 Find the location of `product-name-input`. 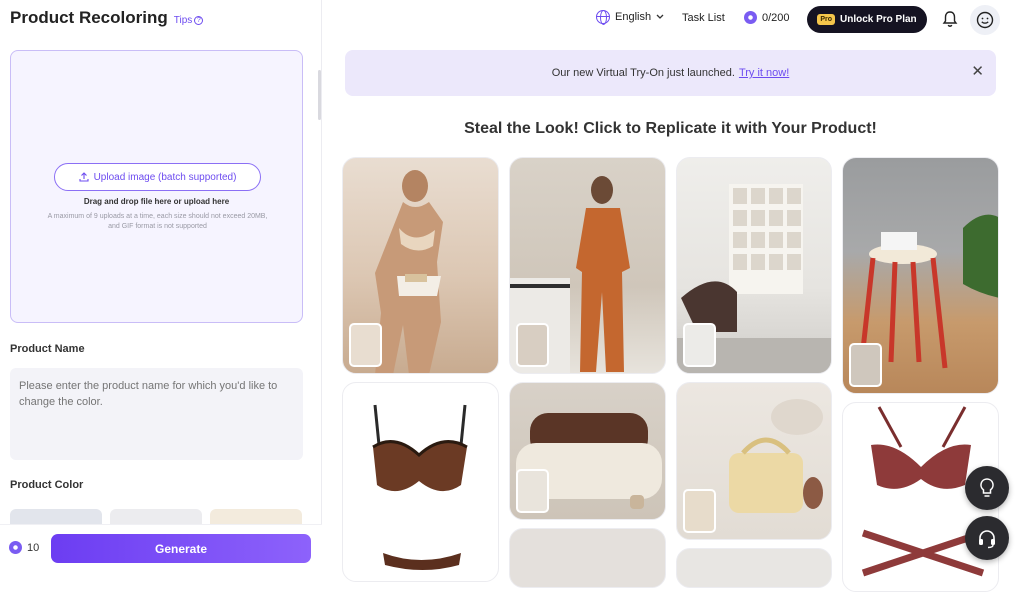

product-name-input is located at coordinates (156, 414).